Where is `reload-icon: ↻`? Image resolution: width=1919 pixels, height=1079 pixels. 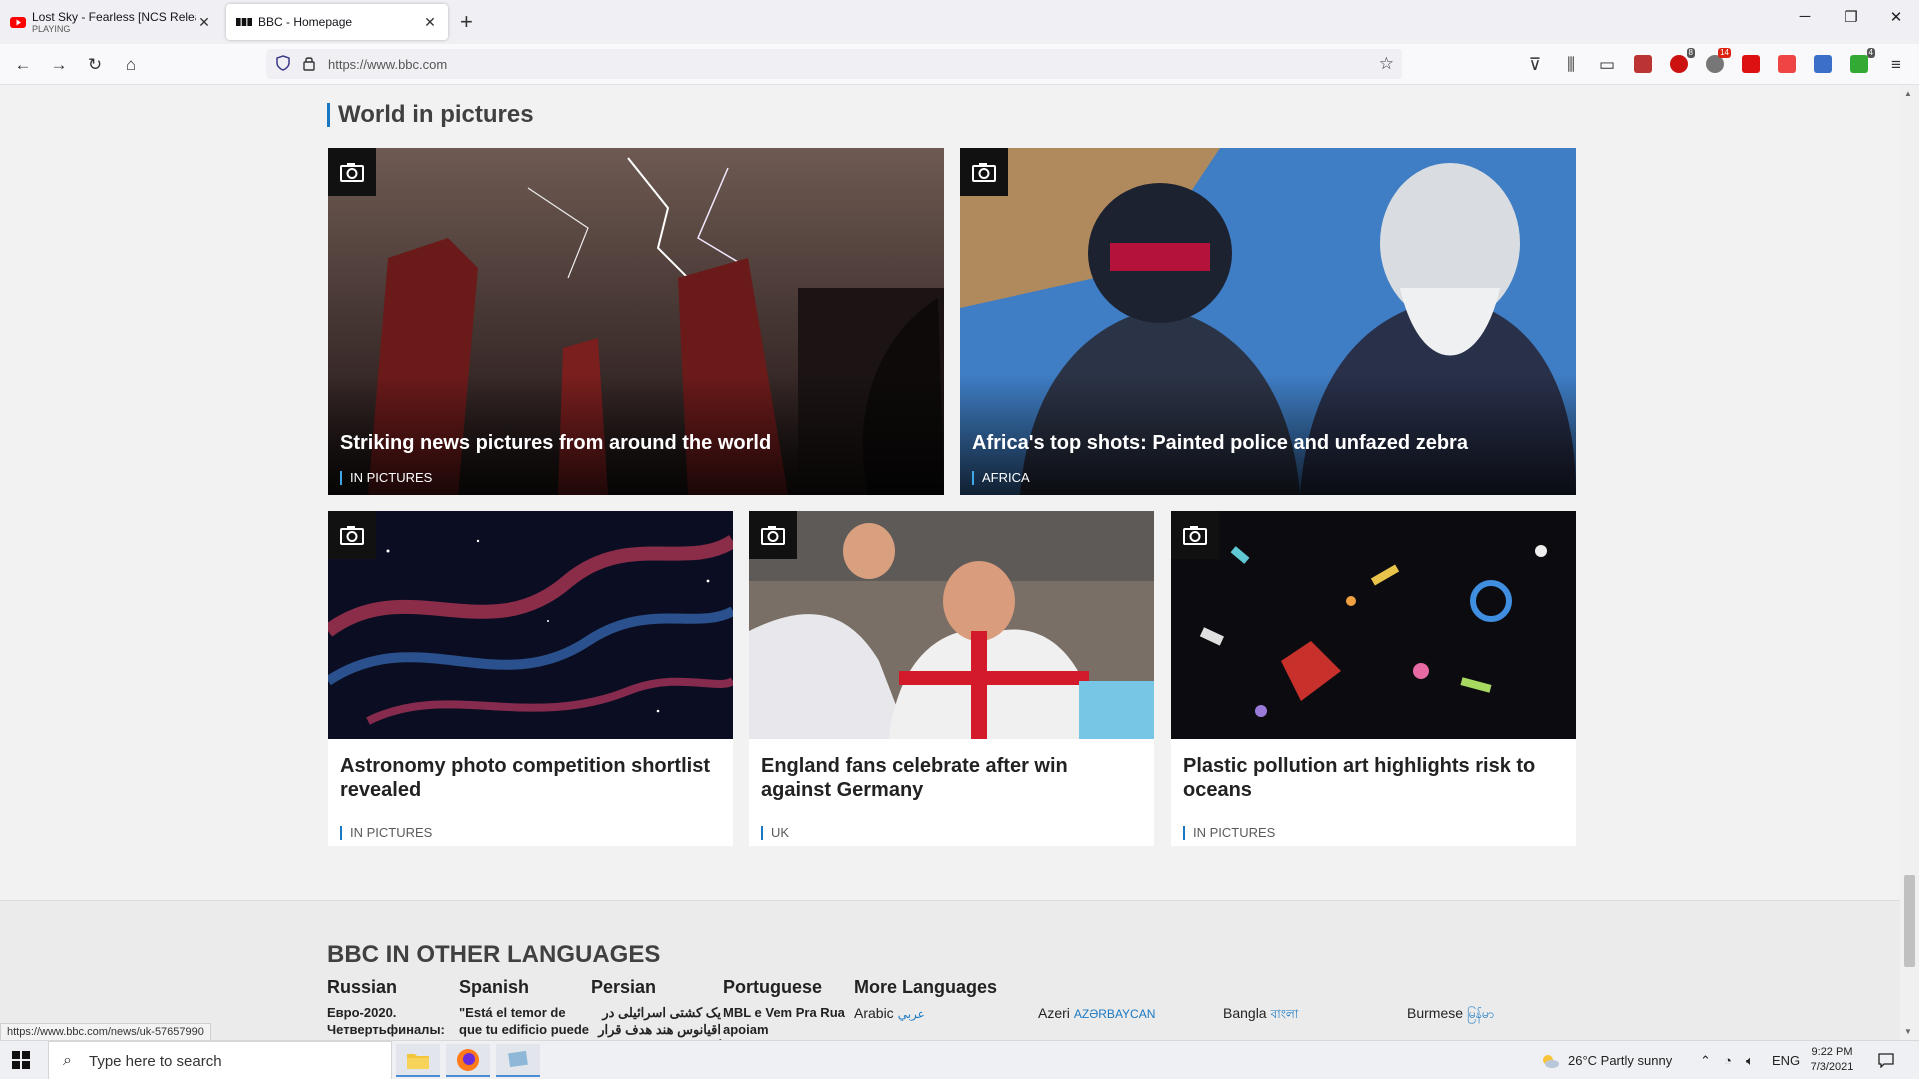
reload-icon: ↻ is located at coordinates (95, 65).